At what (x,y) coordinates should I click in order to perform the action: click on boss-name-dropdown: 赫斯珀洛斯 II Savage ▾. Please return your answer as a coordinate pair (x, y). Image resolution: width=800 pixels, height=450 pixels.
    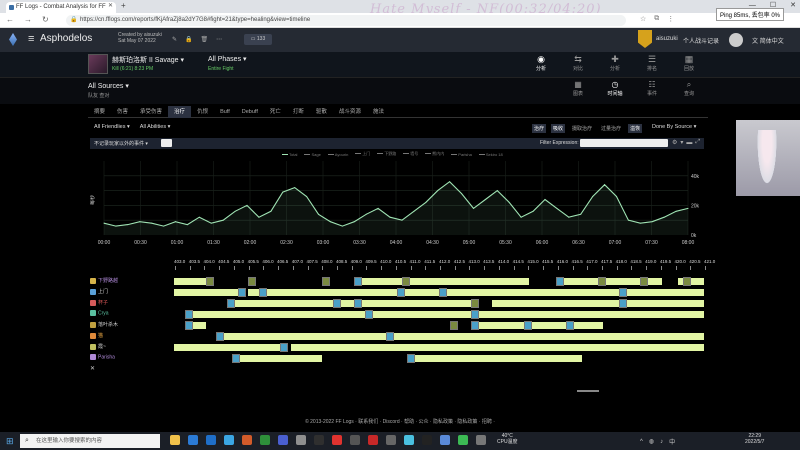
    Looking at the image, I should click on (148, 60).